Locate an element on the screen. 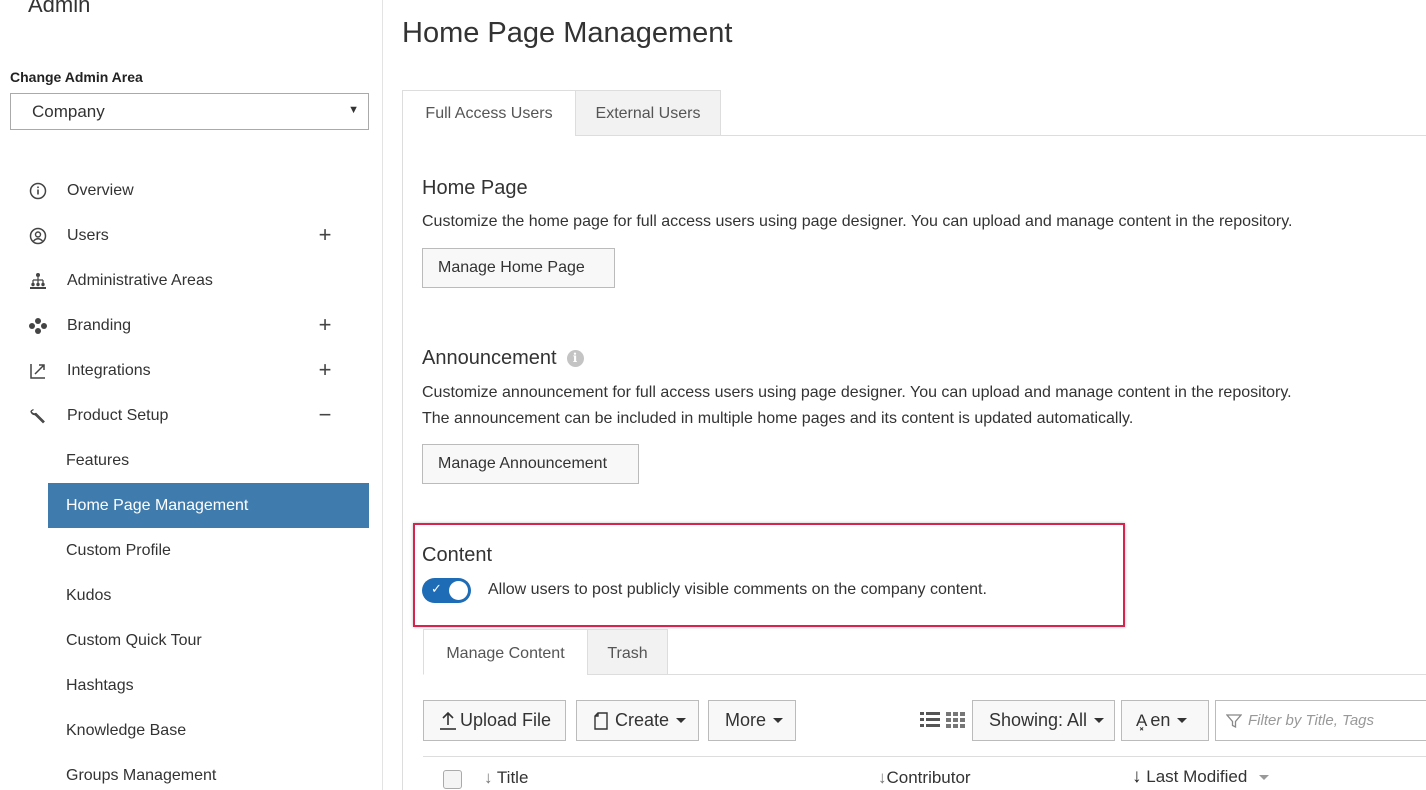 This screenshot has height=790, width=1426. create-button: Create is located at coordinates (637, 720).